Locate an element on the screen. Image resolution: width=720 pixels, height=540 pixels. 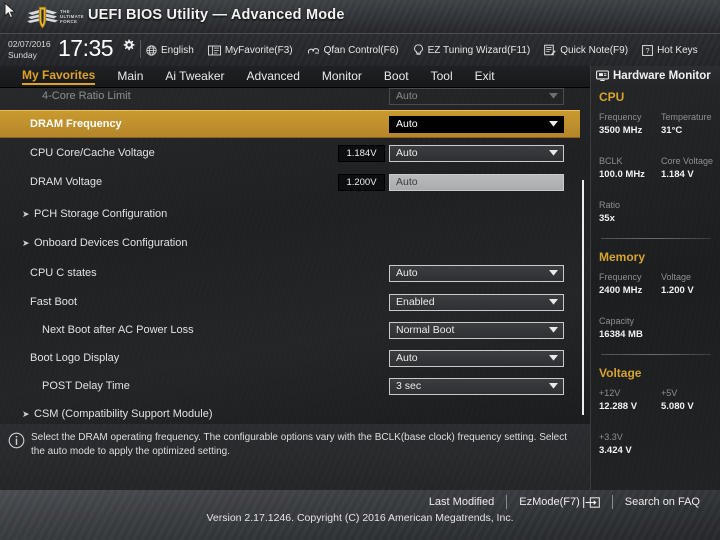
setting-label: DRAM Frequency is located at coordinates (76, 124).